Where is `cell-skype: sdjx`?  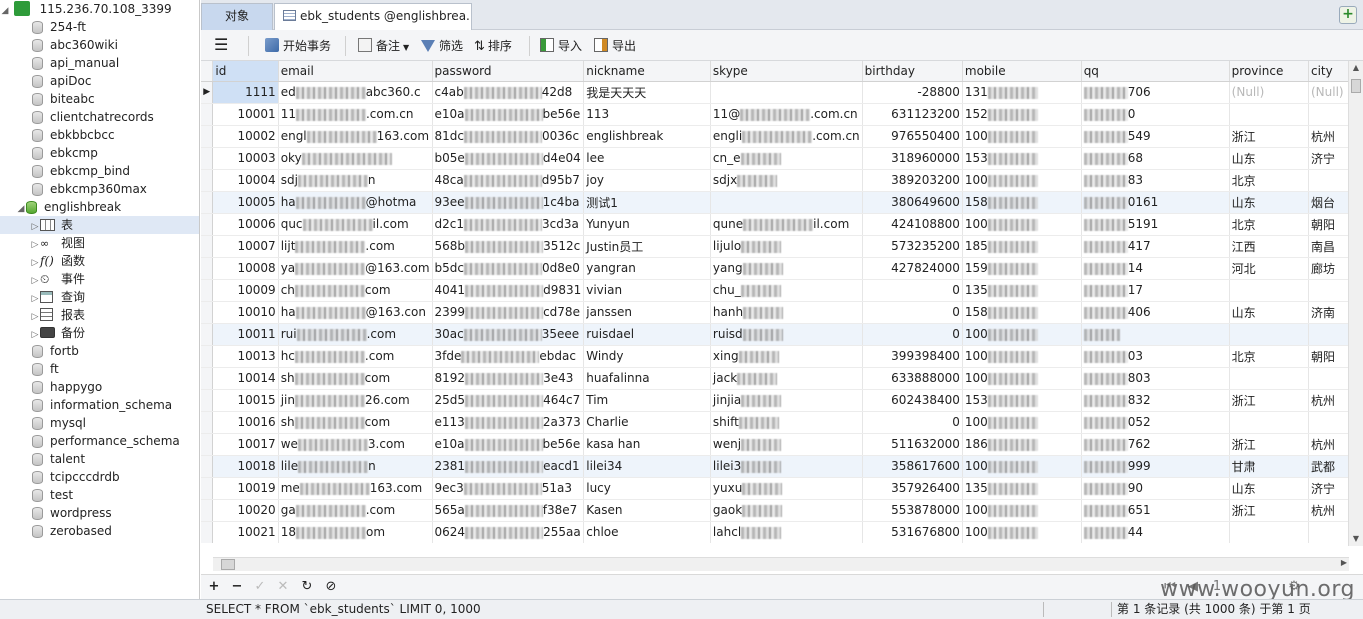
cell-skype: sdjx is located at coordinates (786, 180).